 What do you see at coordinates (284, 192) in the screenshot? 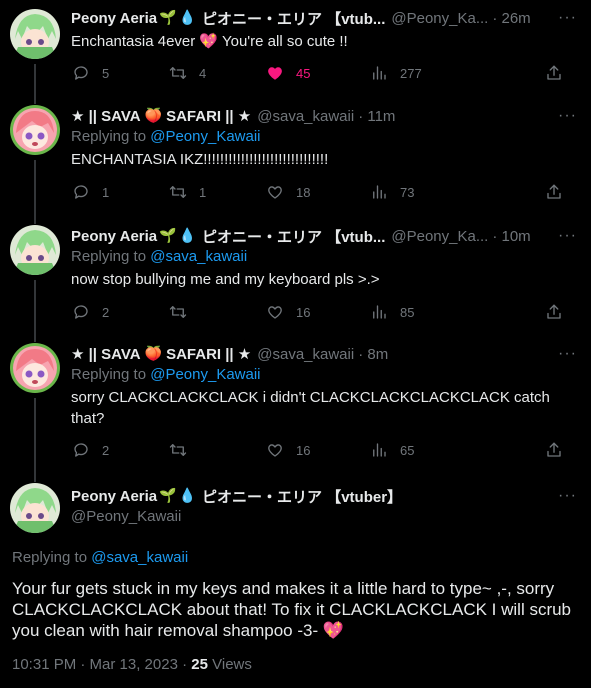
I see `like-button: 18` at bounding box center [284, 192].